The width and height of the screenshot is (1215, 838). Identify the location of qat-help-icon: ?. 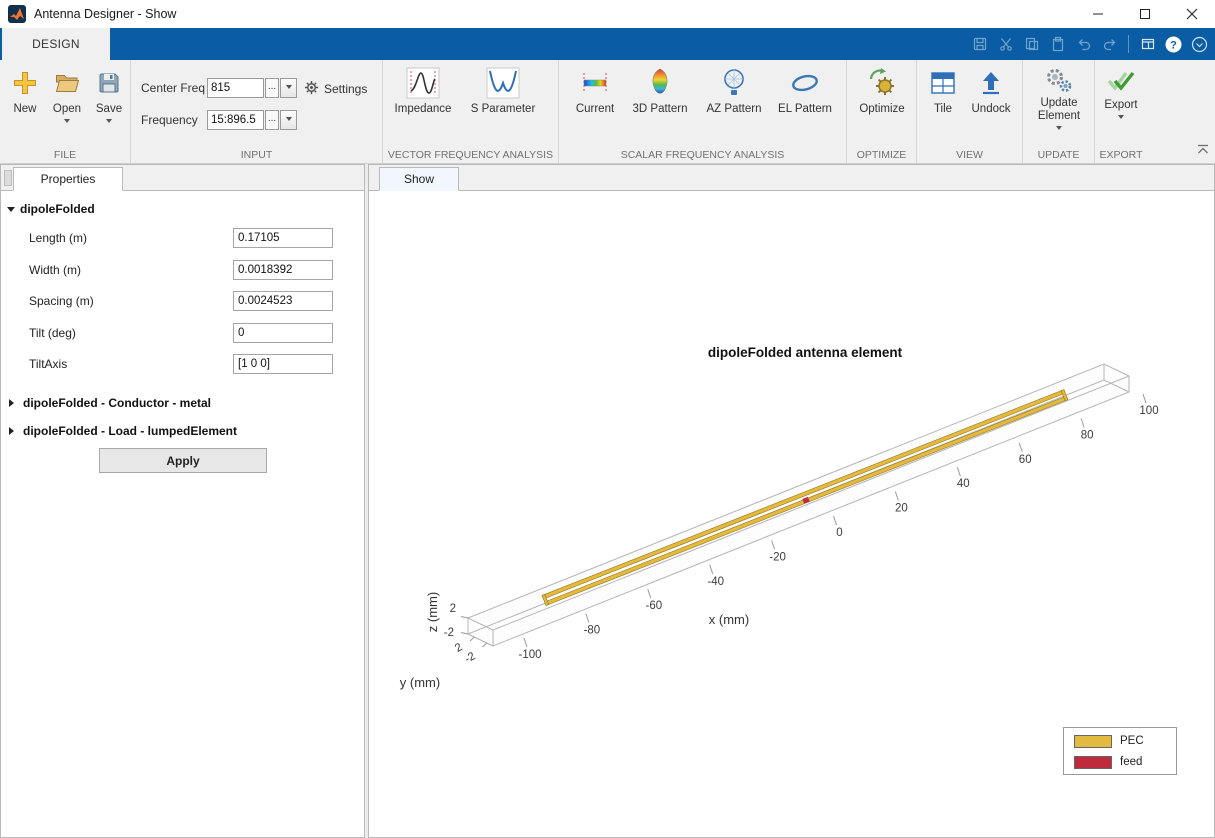
(1173, 44).